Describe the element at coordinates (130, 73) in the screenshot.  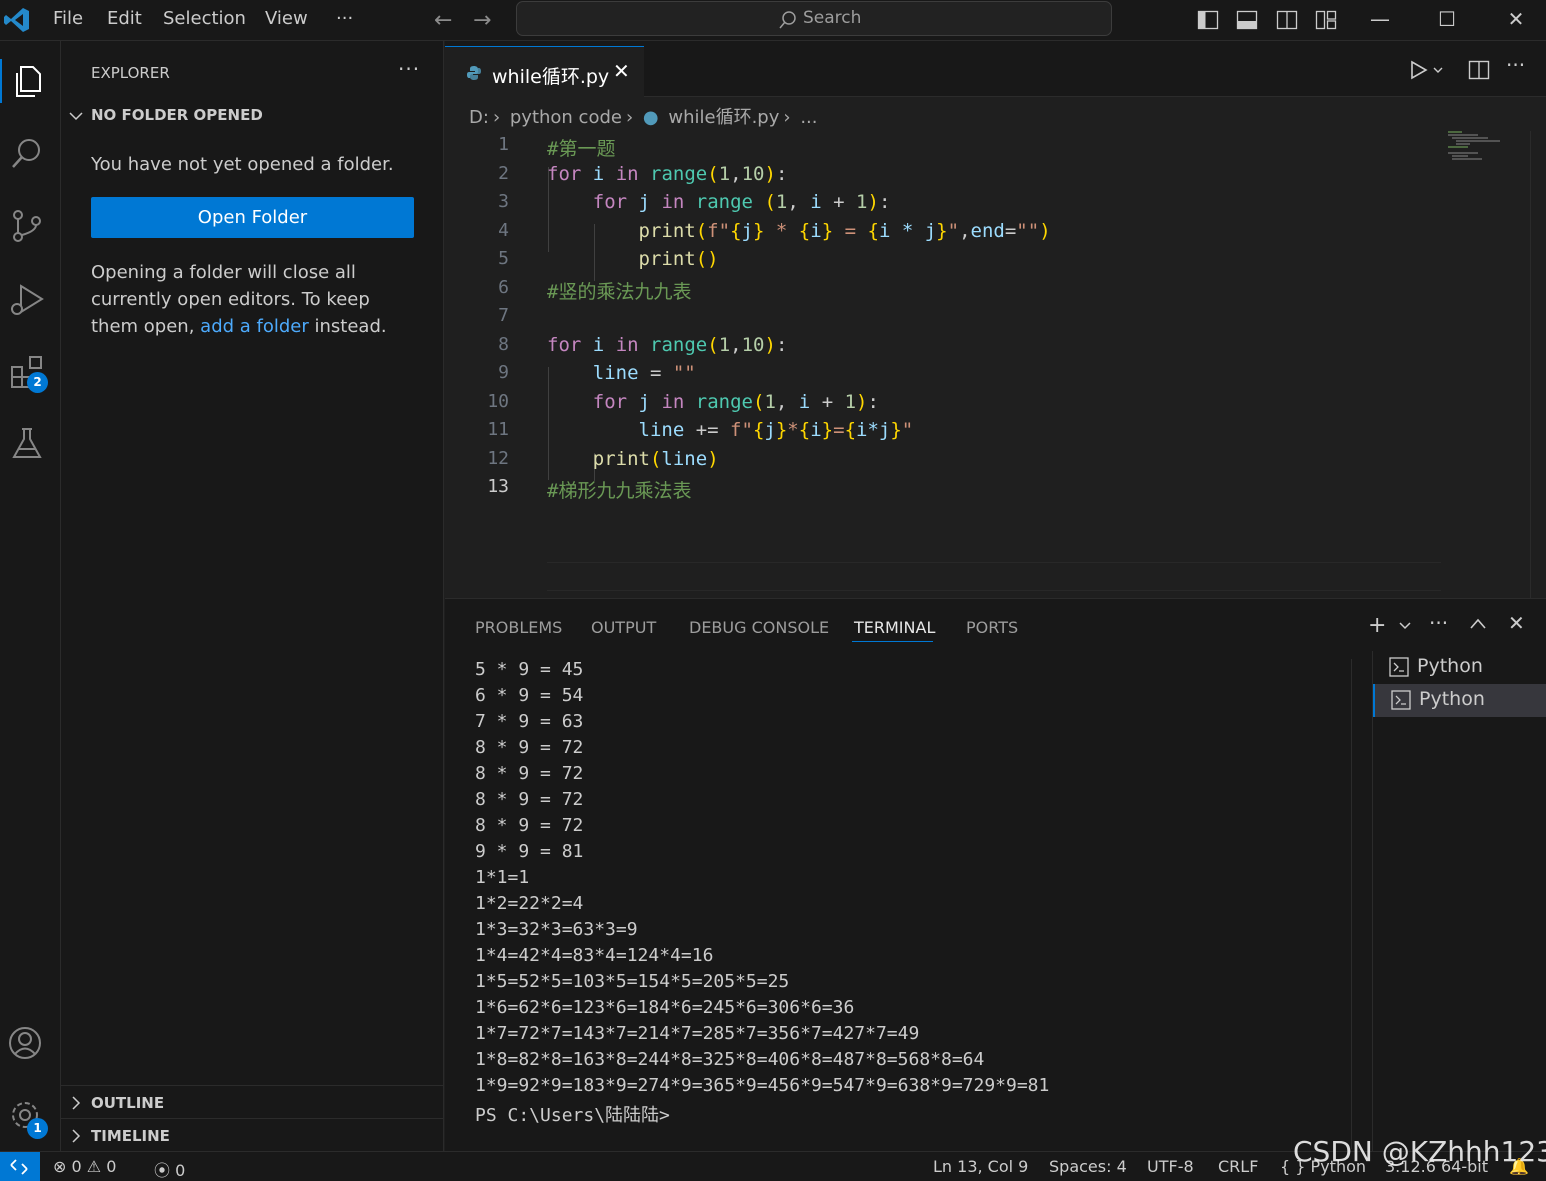
I see `explorer-title: EXPLORER` at that location.